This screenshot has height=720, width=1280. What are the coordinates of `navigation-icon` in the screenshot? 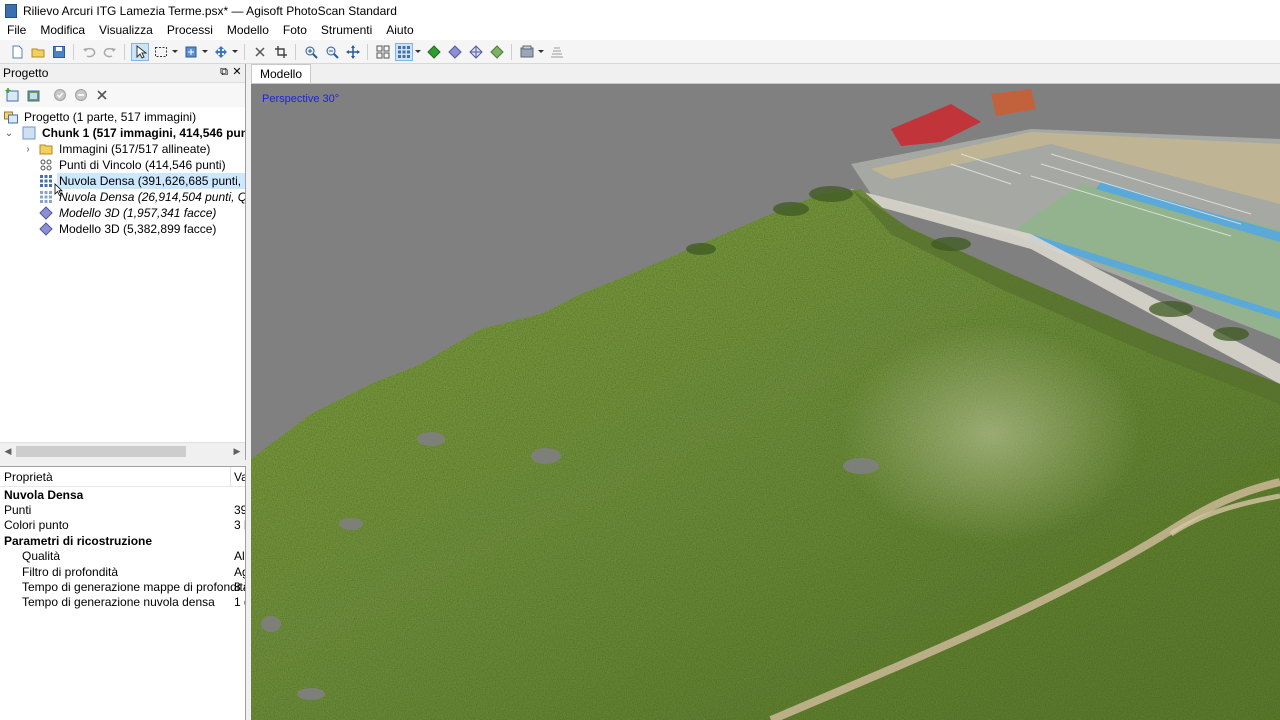 It's located at (139, 51).